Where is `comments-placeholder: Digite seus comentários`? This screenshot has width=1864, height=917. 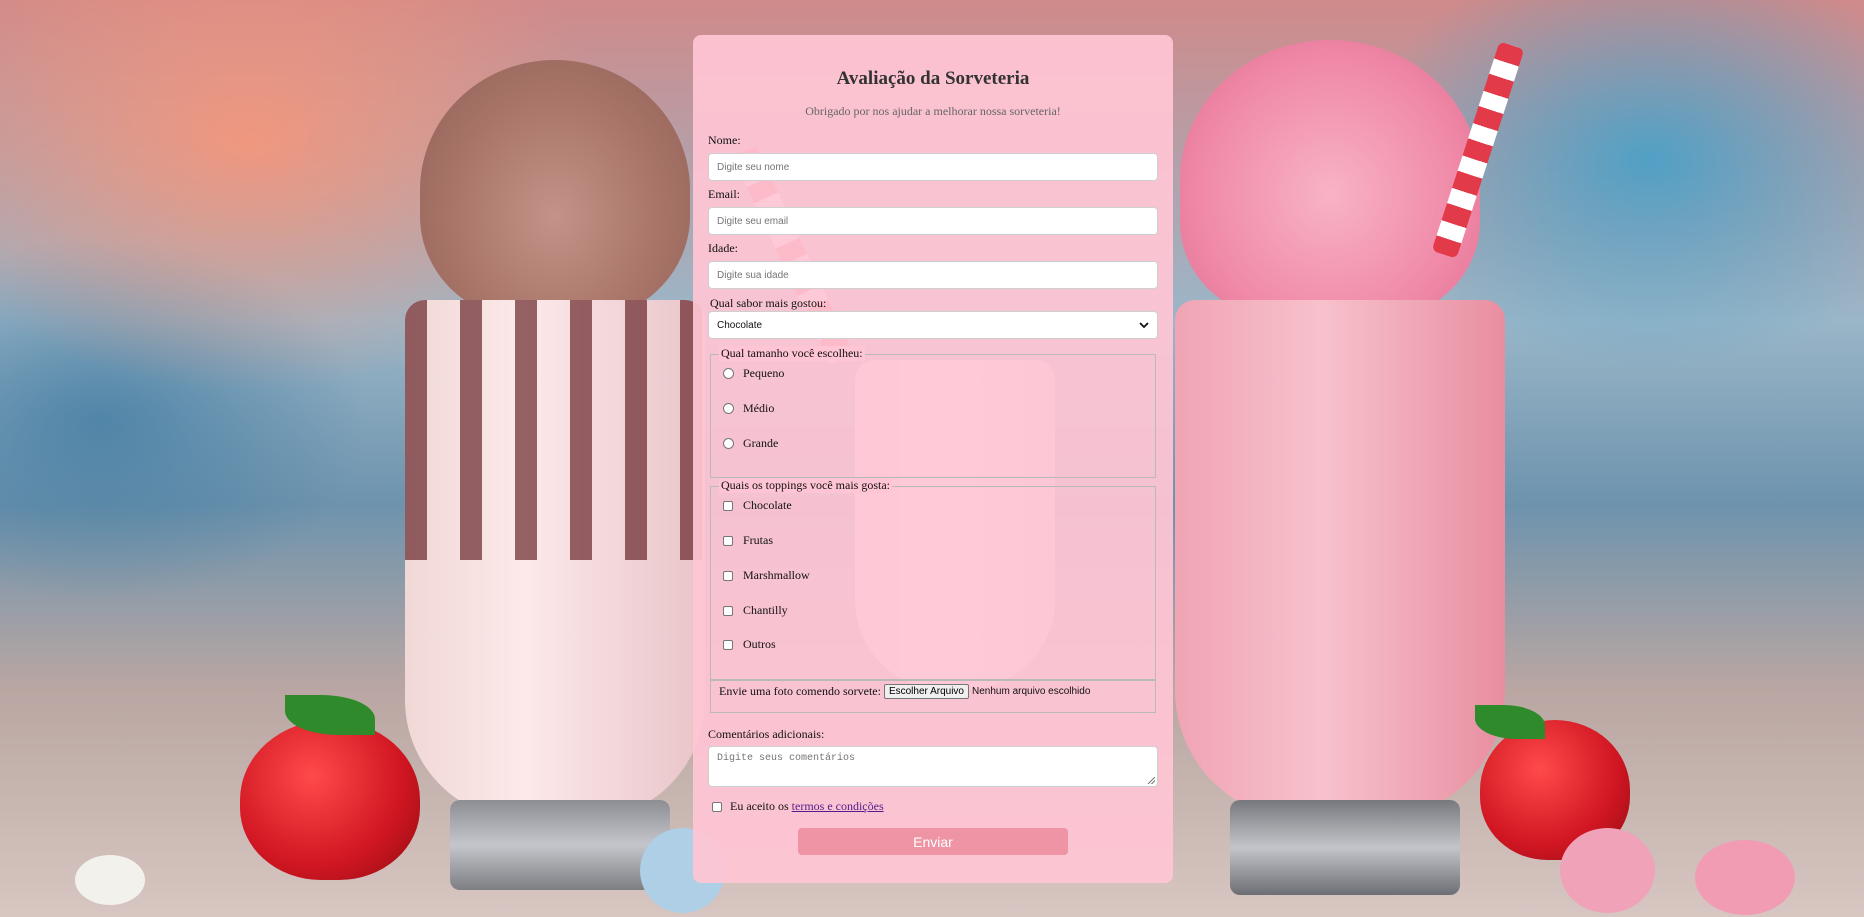
comments-placeholder: Digite seus comentários is located at coordinates (786, 758).